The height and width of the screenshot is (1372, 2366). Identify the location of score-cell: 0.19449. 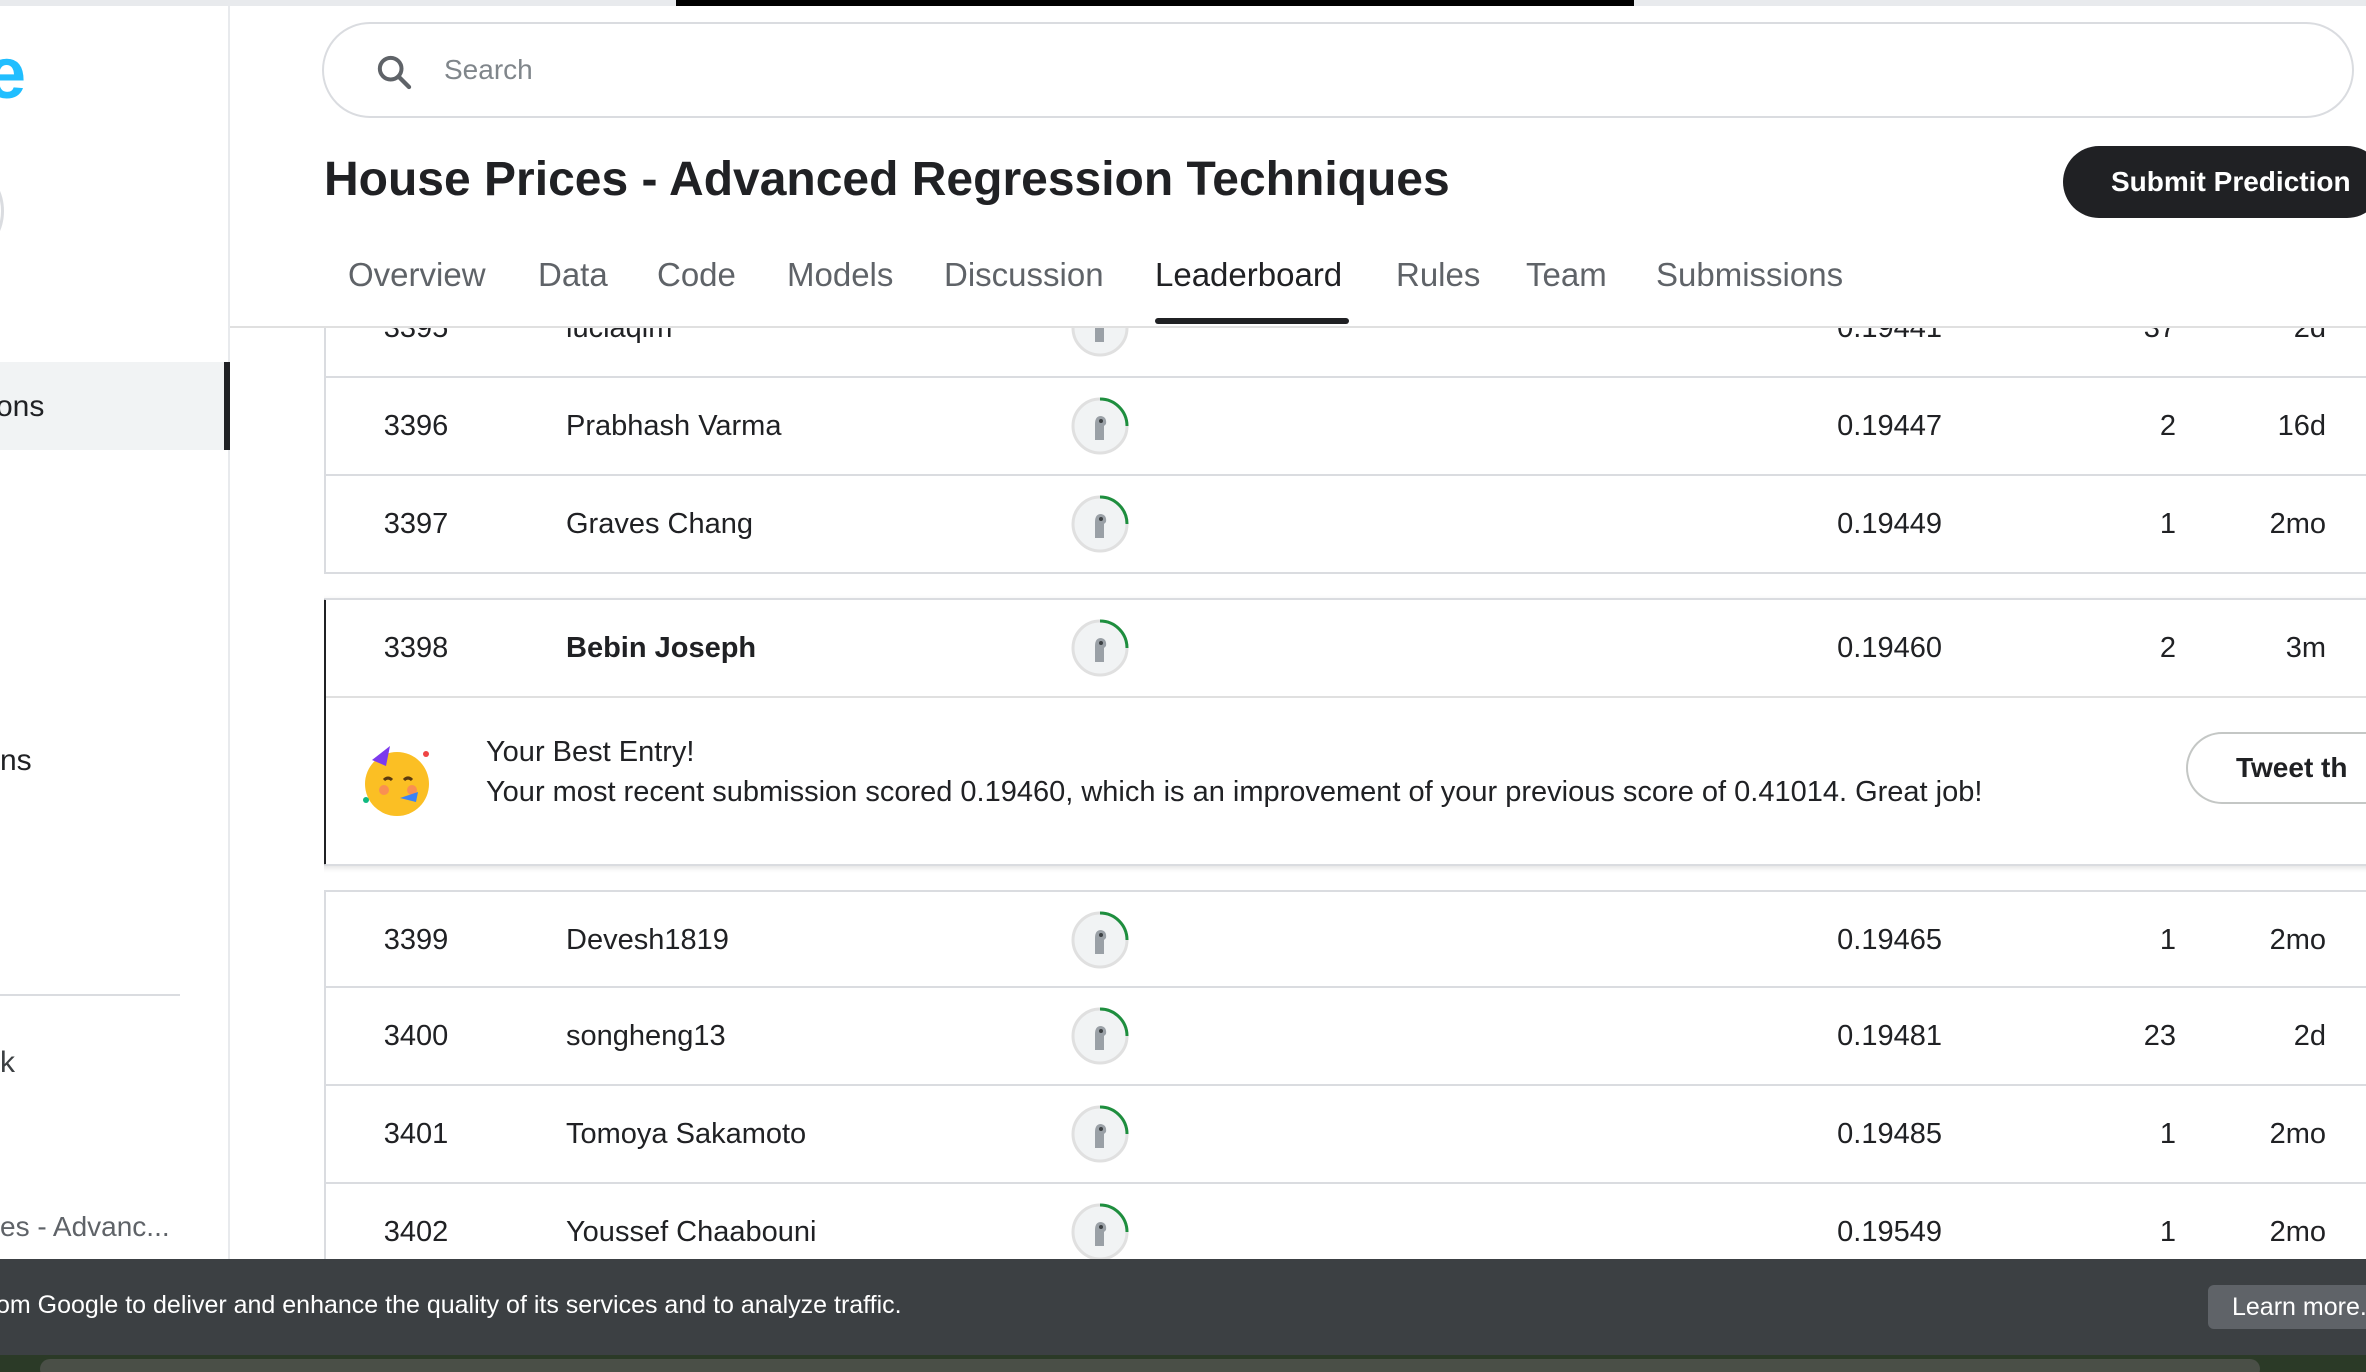
(1889, 524).